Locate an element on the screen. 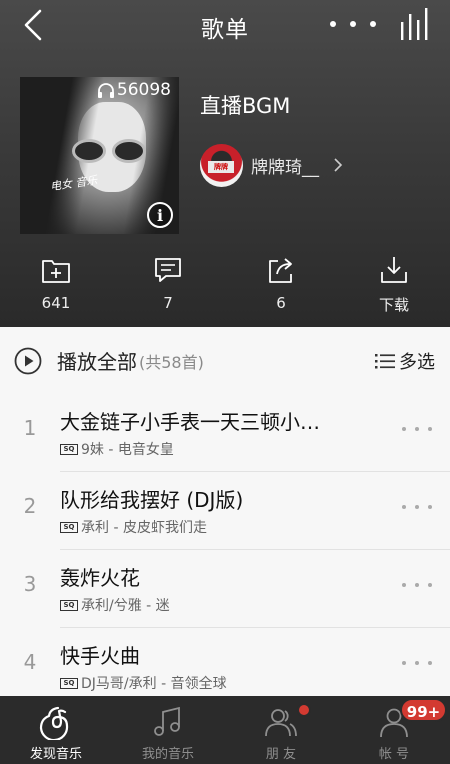 The height and width of the screenshot is (764, 450). song-subtitle: SQ 承利 - 皮皮虾我们走 is located at coordinates (133, 527).